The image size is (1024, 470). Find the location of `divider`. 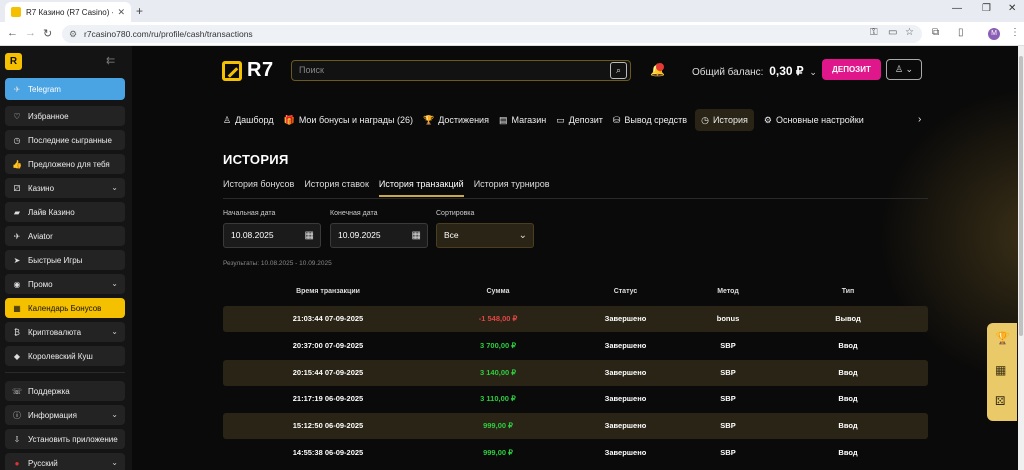

divider is located at coordinates (575, 198).